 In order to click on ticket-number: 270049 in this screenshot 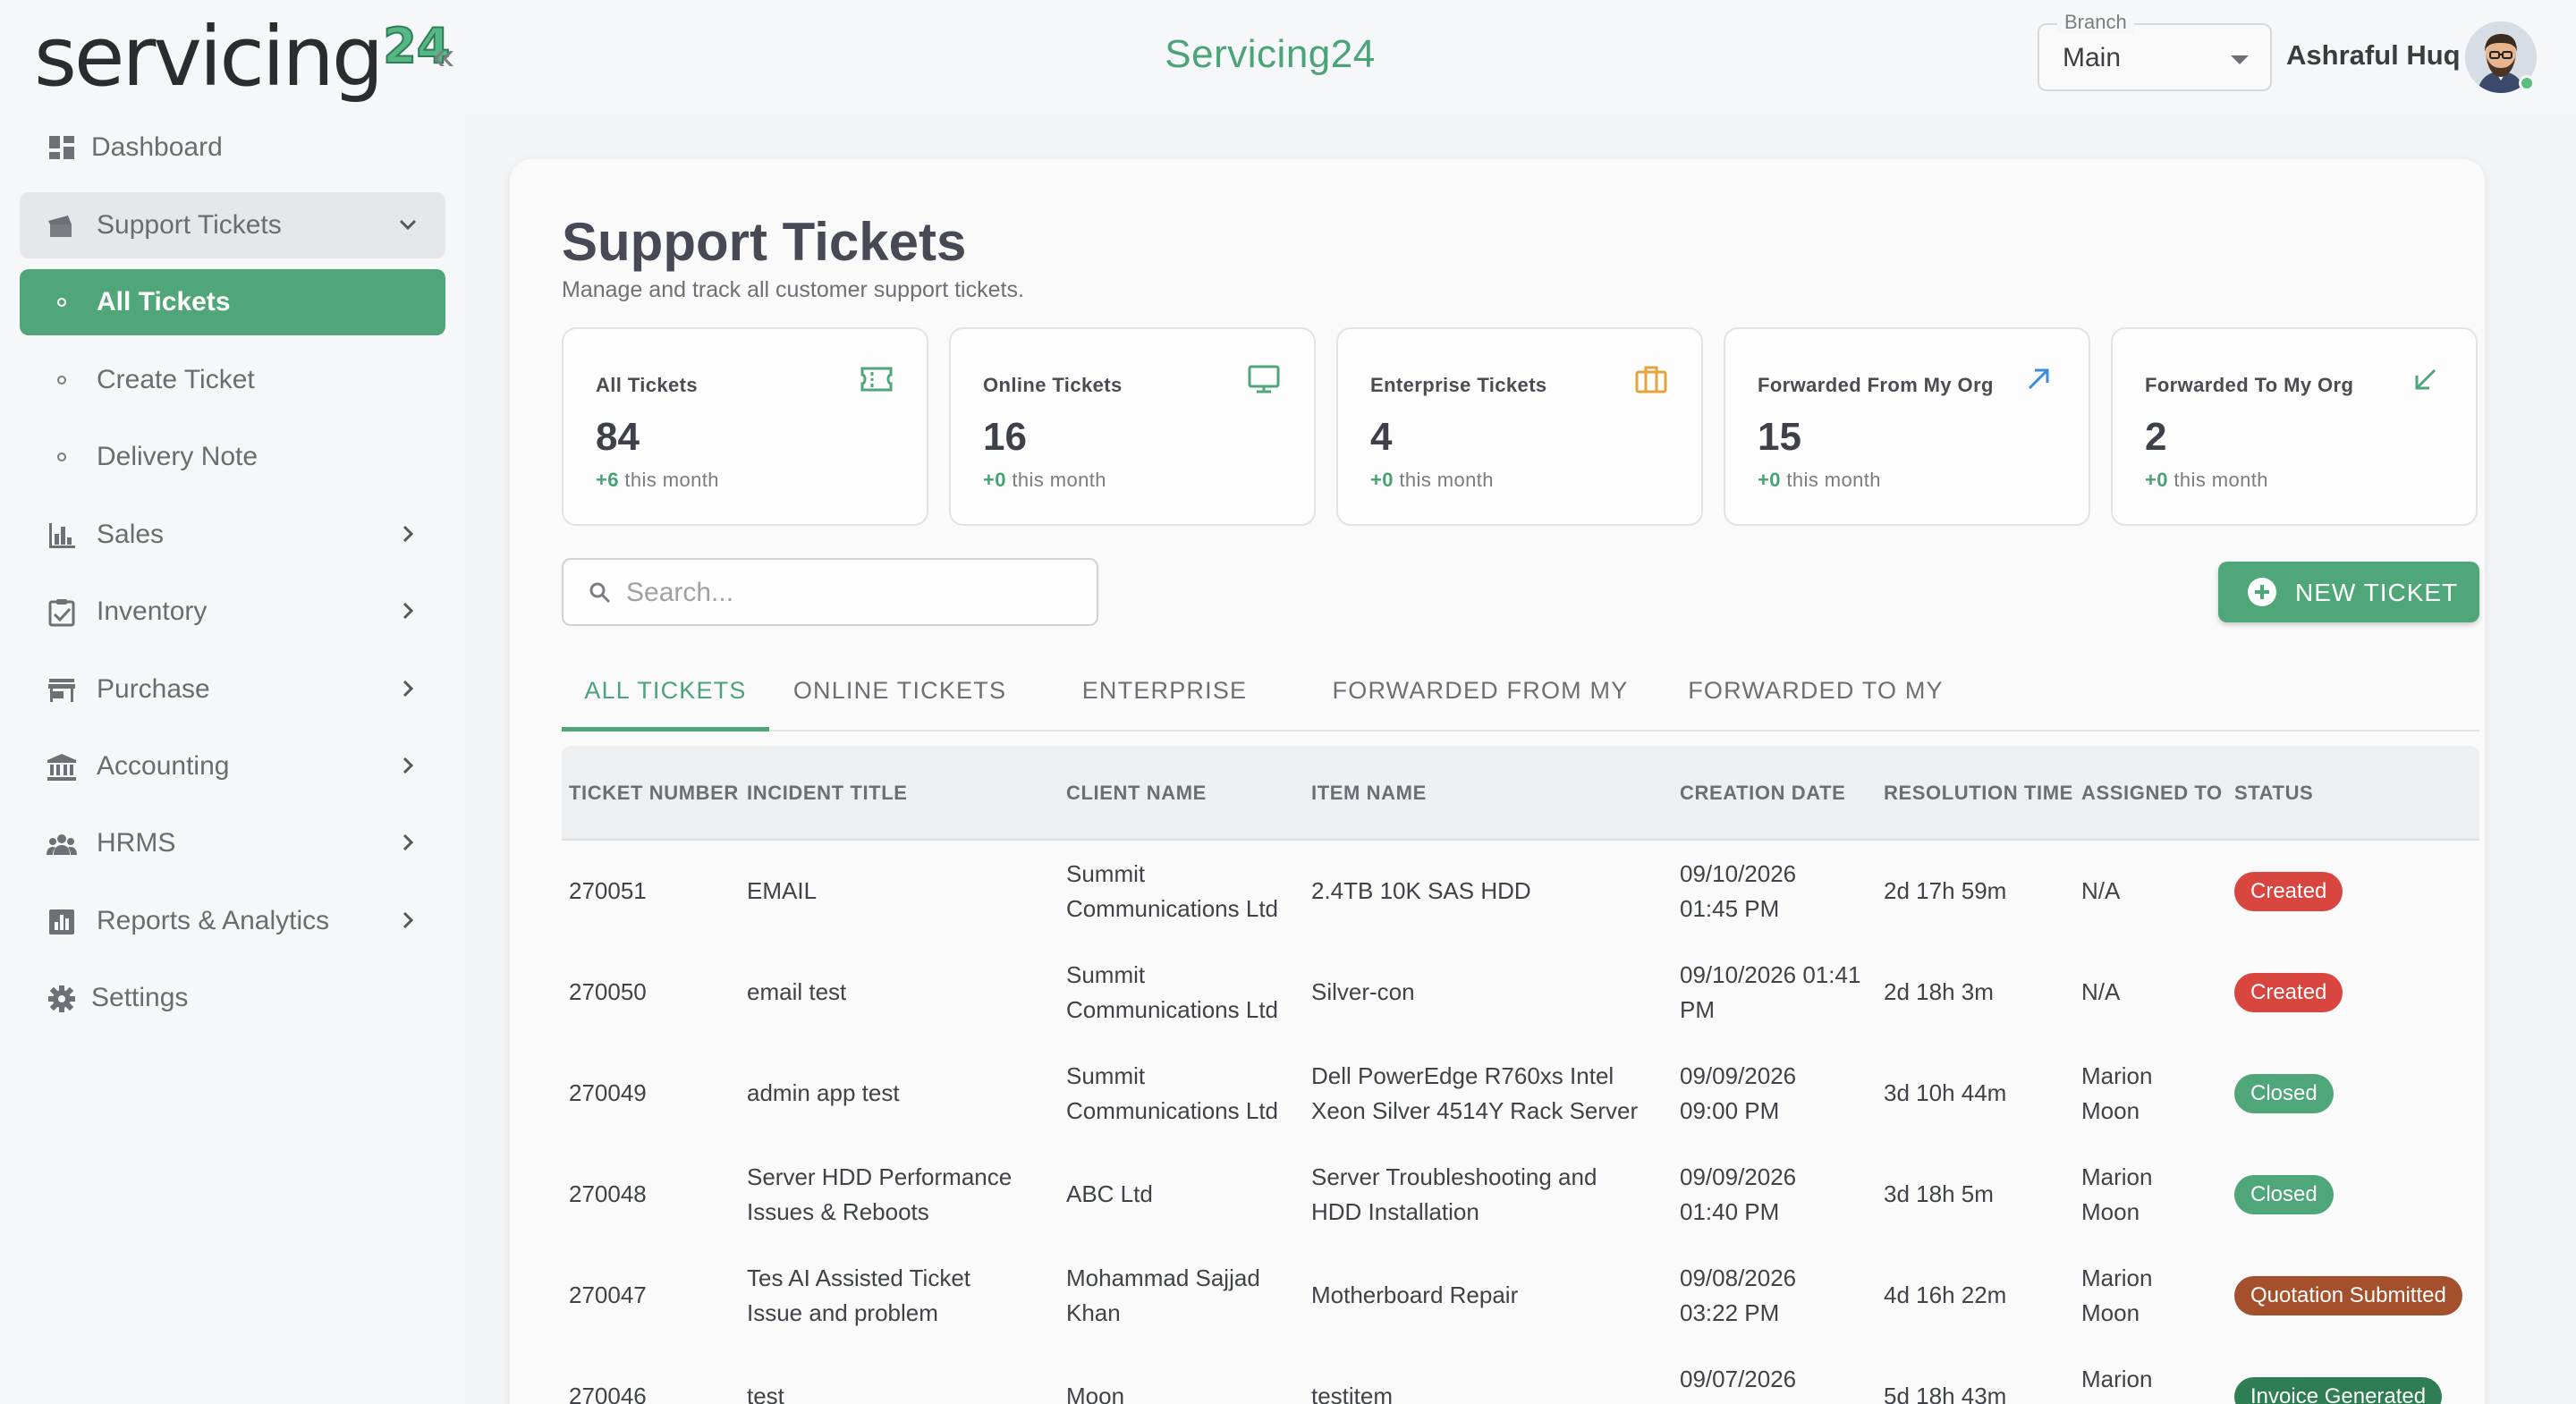, I will do `click(608, 1092)`.